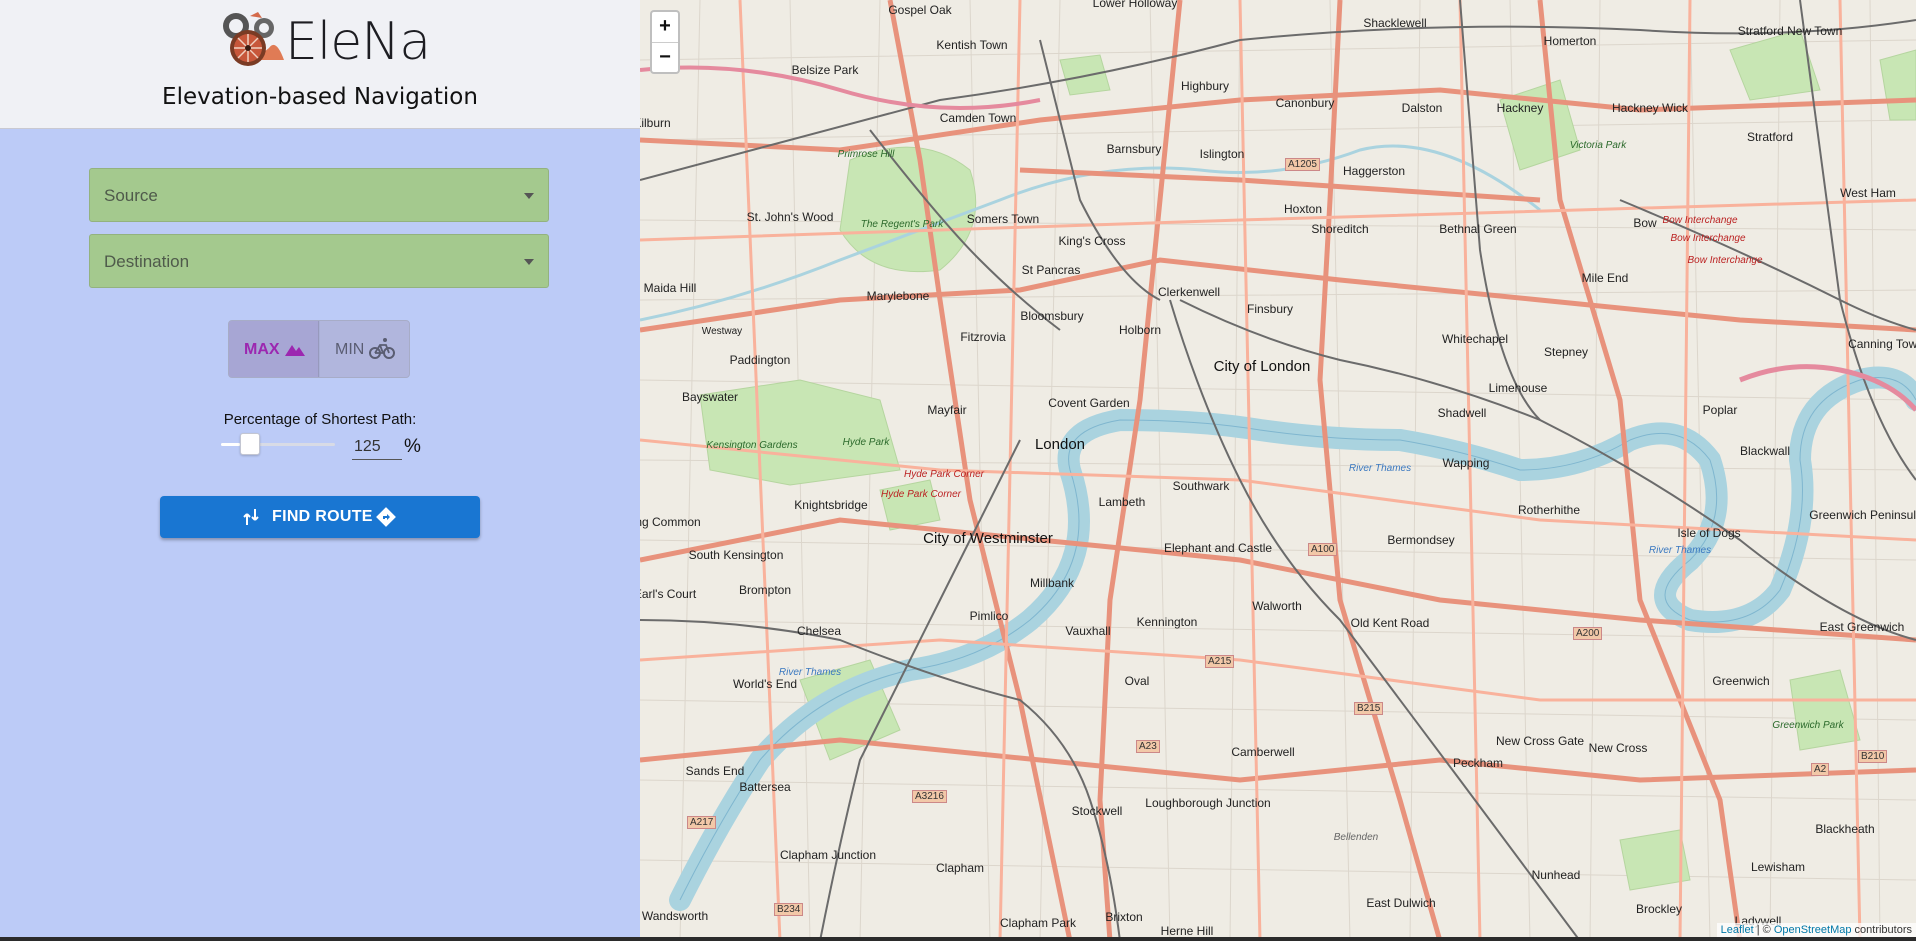 The width and height of the screenshot is (1916, 941). What do you see at coordinates (1659, 909) in the screenshot?
I see `map-label: Brockley` at bounding box center [1659, 909].